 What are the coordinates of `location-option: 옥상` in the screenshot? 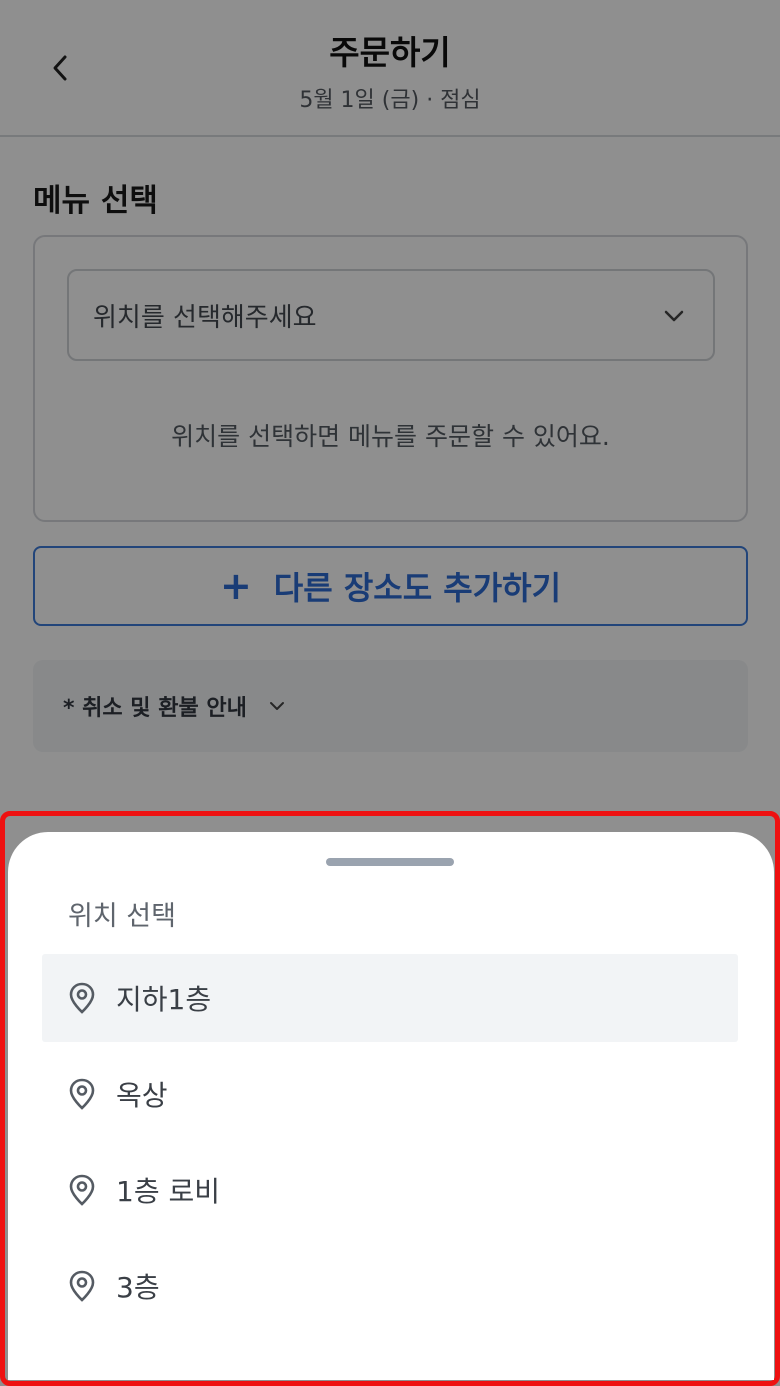 It's located at (390, 1094).